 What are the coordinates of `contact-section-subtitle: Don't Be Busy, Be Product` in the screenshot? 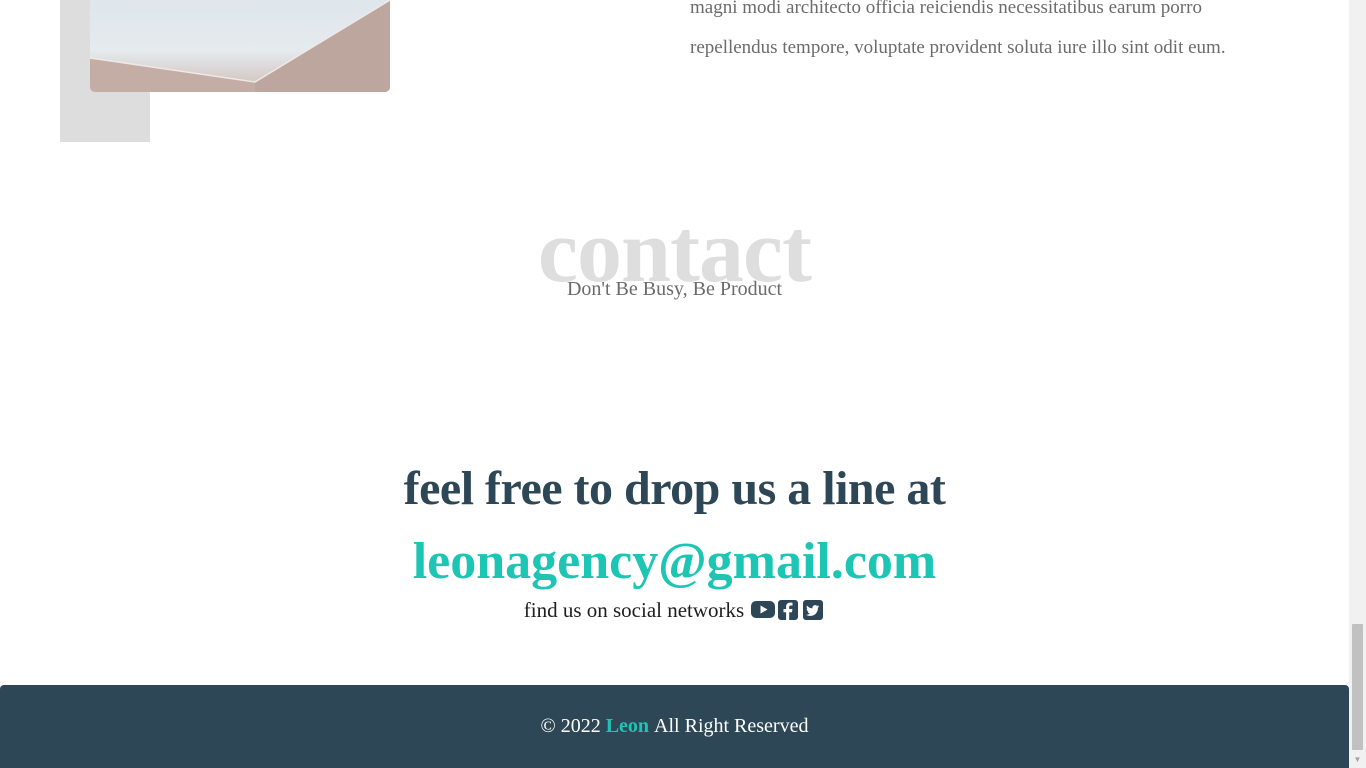 It's located at (674, 289).